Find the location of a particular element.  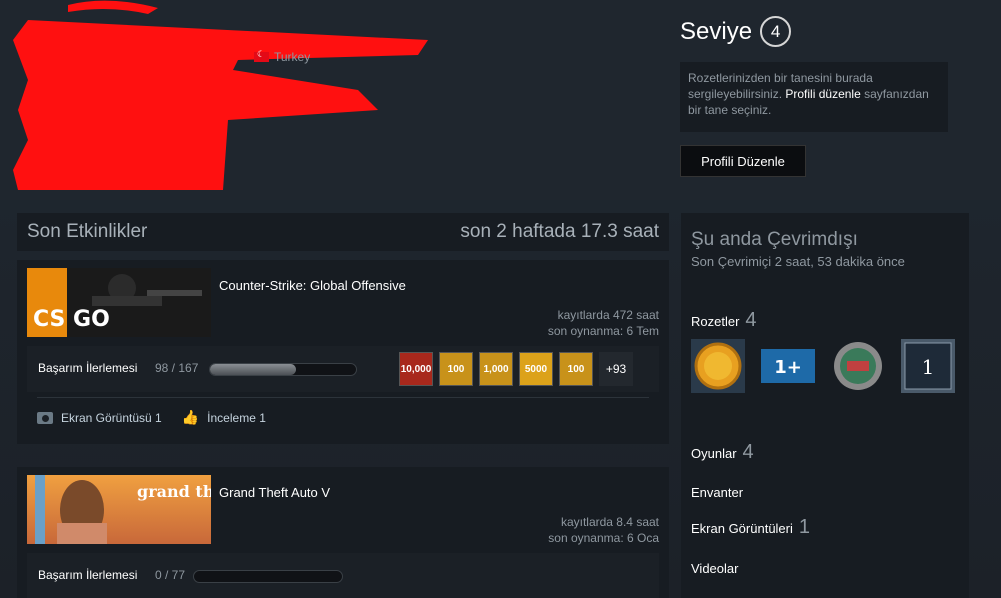

inventory-label: Envanter is located at coordinates (717, 492).